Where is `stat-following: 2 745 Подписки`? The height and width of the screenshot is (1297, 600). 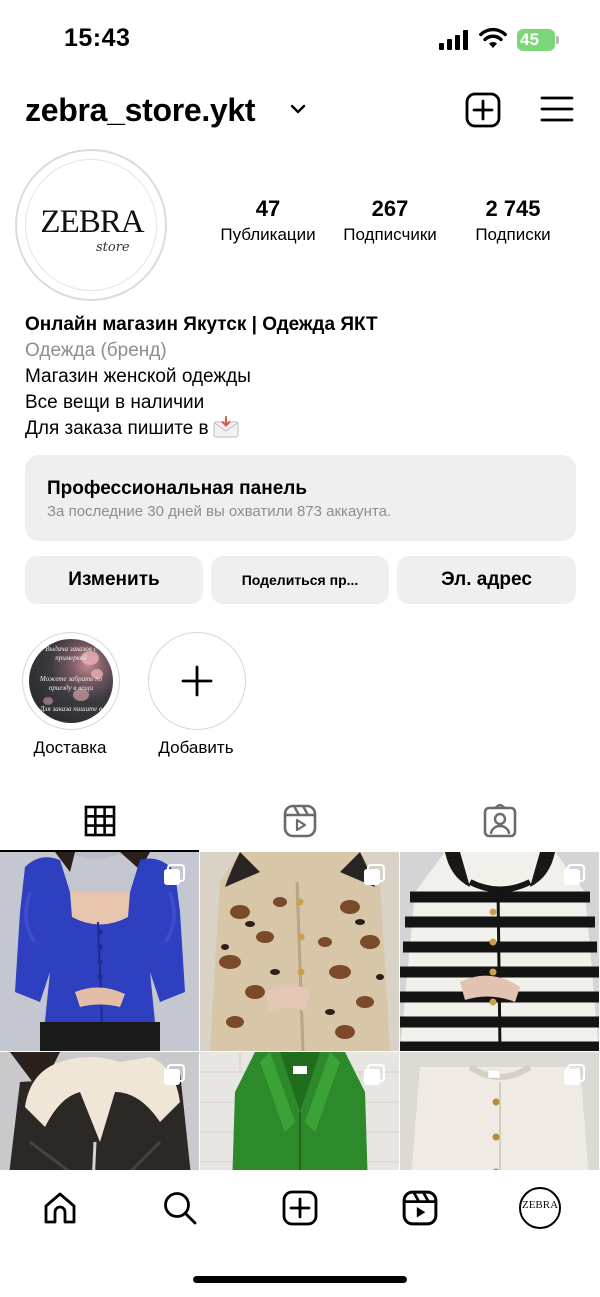 stat-following: 2 745 Подписки is located at coordinates (513, 220).